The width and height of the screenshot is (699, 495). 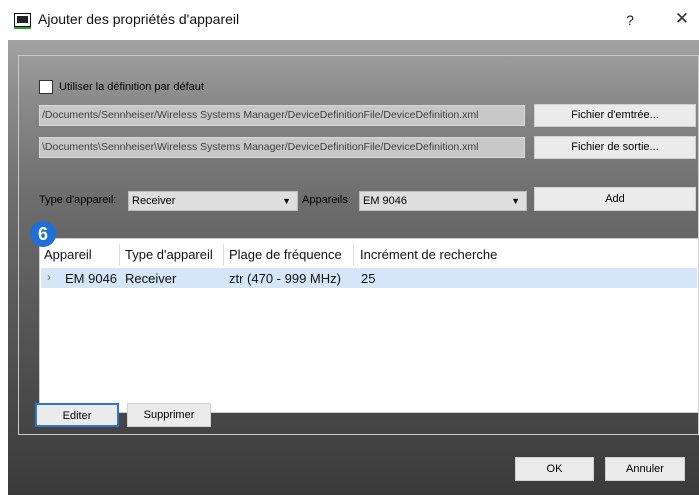 I want to click on cell-device: EM 9046, so click(x=91, y=278).